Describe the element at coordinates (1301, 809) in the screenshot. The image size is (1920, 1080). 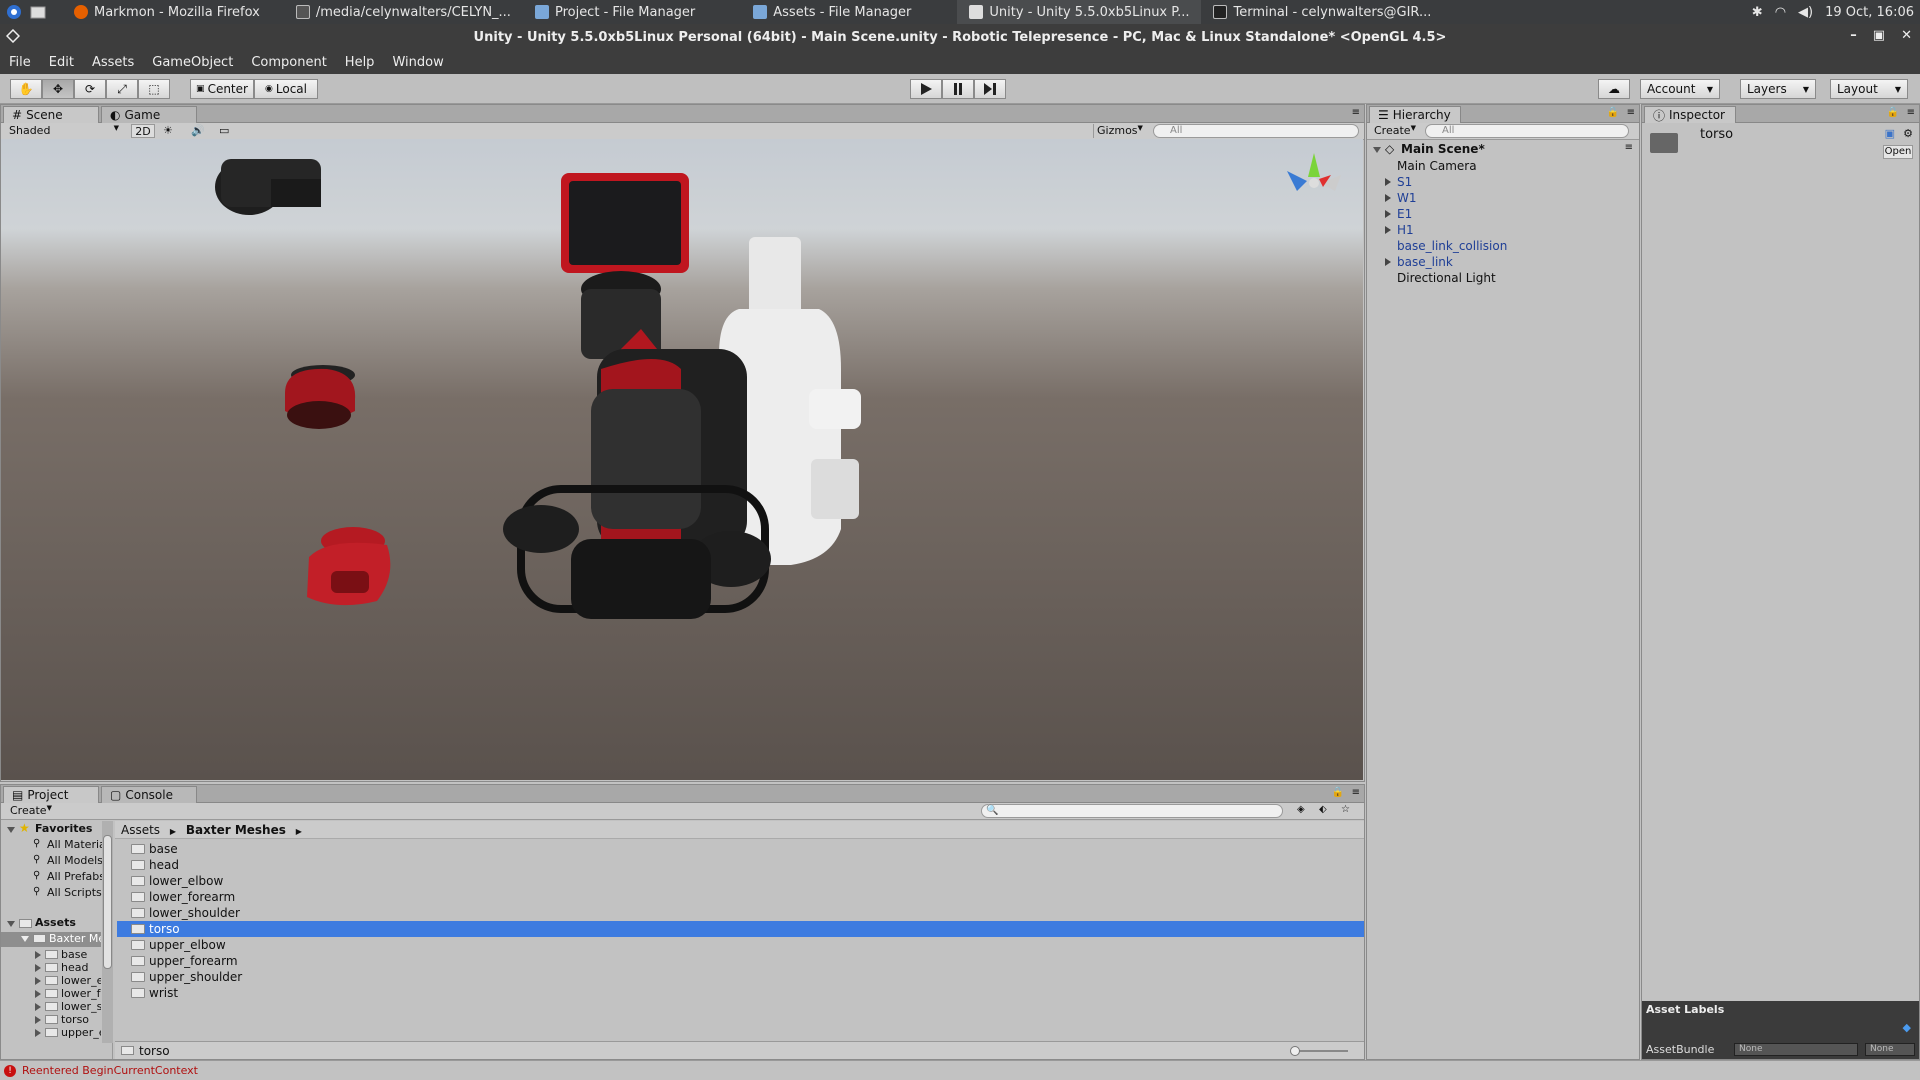
I see `search-by-type-icon: ◈` at that location.